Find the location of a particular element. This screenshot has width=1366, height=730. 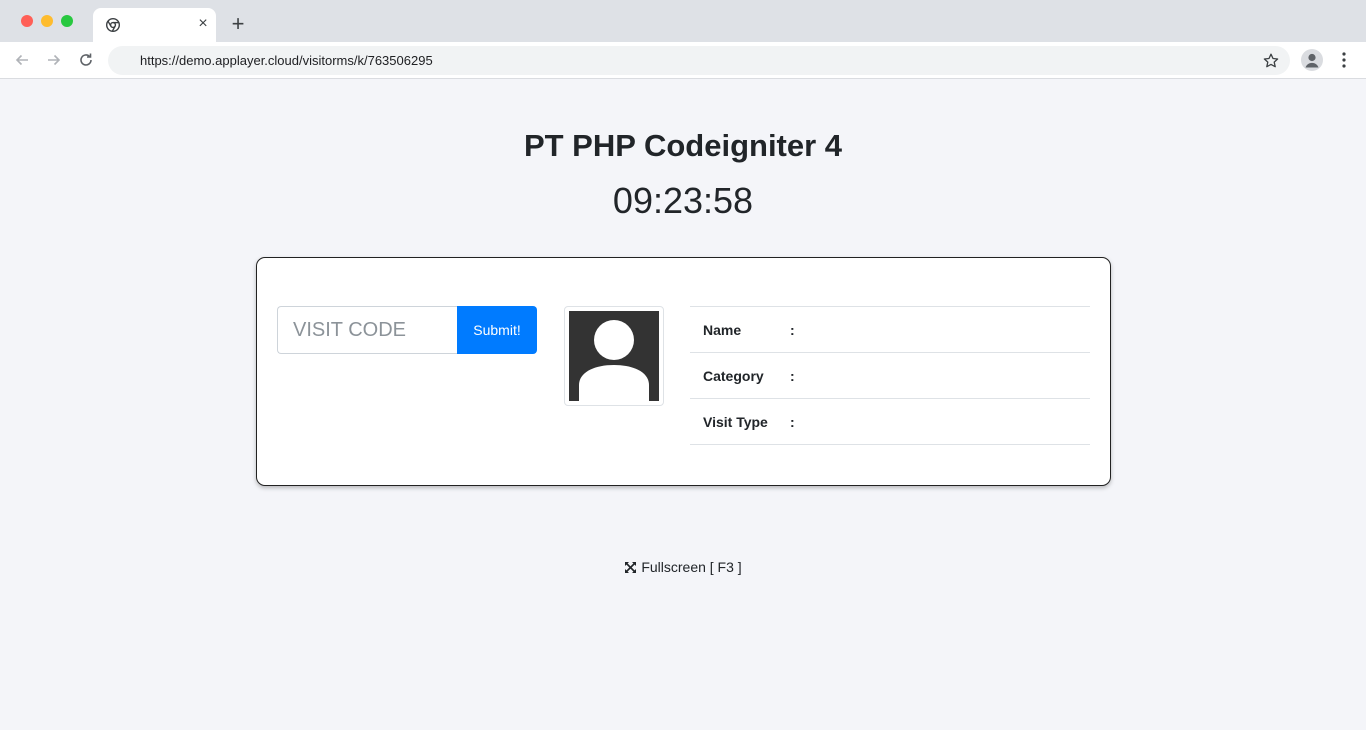

back-arrow-icon is located at coordinates (22, 60).